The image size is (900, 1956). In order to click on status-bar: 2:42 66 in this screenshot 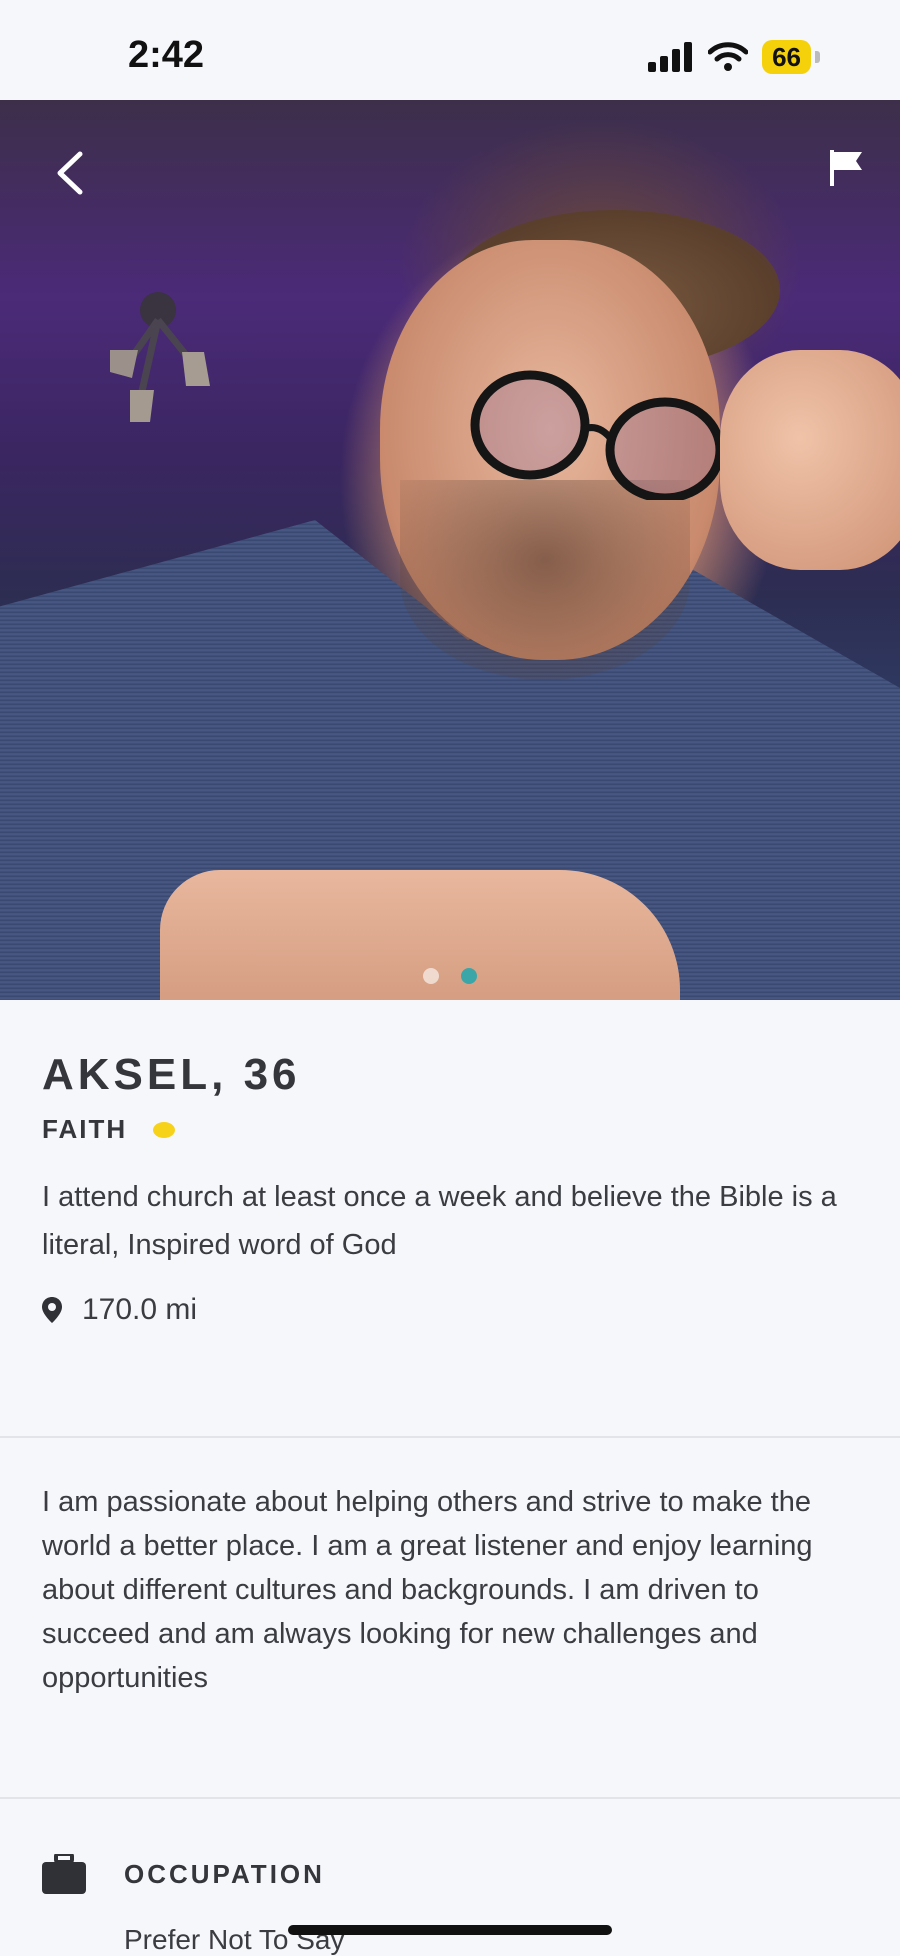, I will do `click(450, 50)`.